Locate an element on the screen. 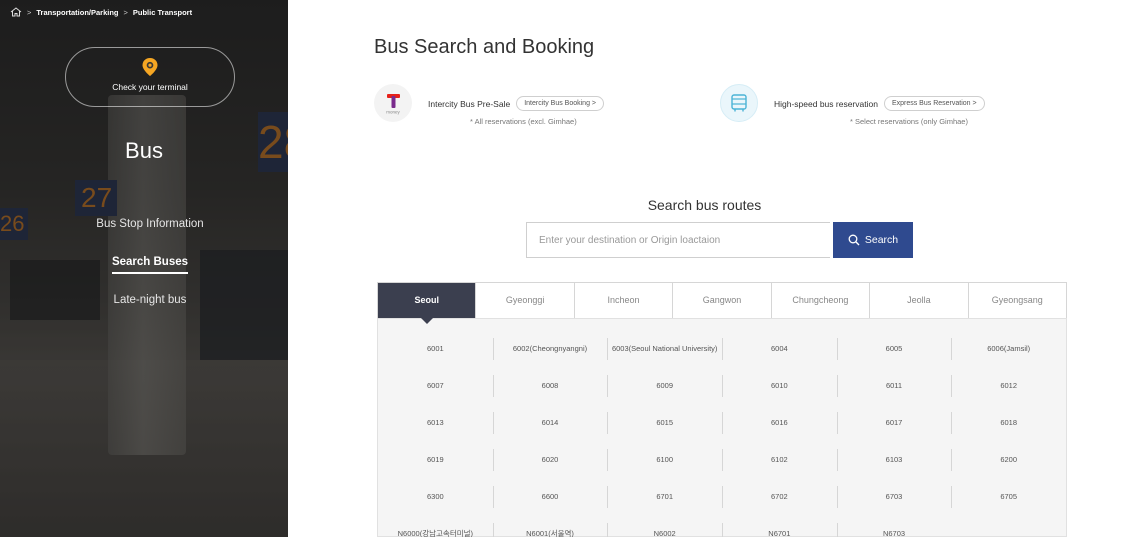  route-item: 6100 is located at coordinates (664, 459).